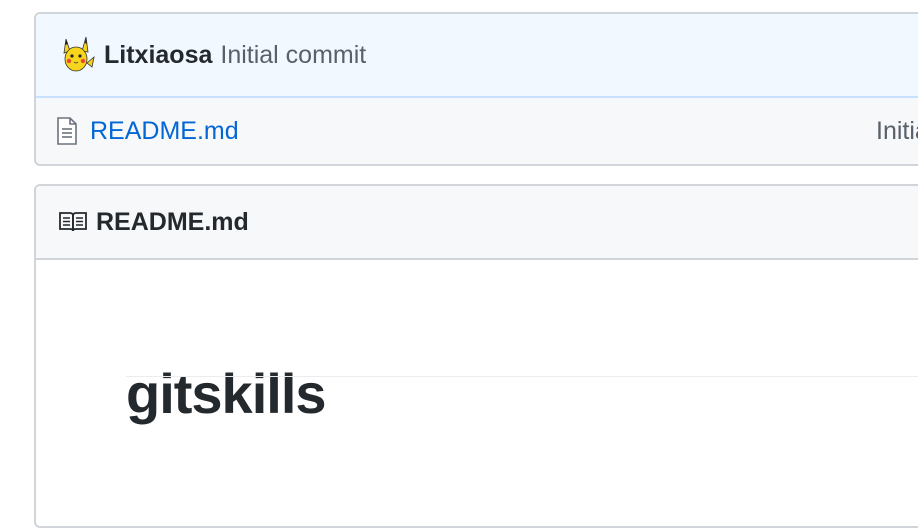  I want to click on file-commit-message: Initial commit, so click(897, 131).